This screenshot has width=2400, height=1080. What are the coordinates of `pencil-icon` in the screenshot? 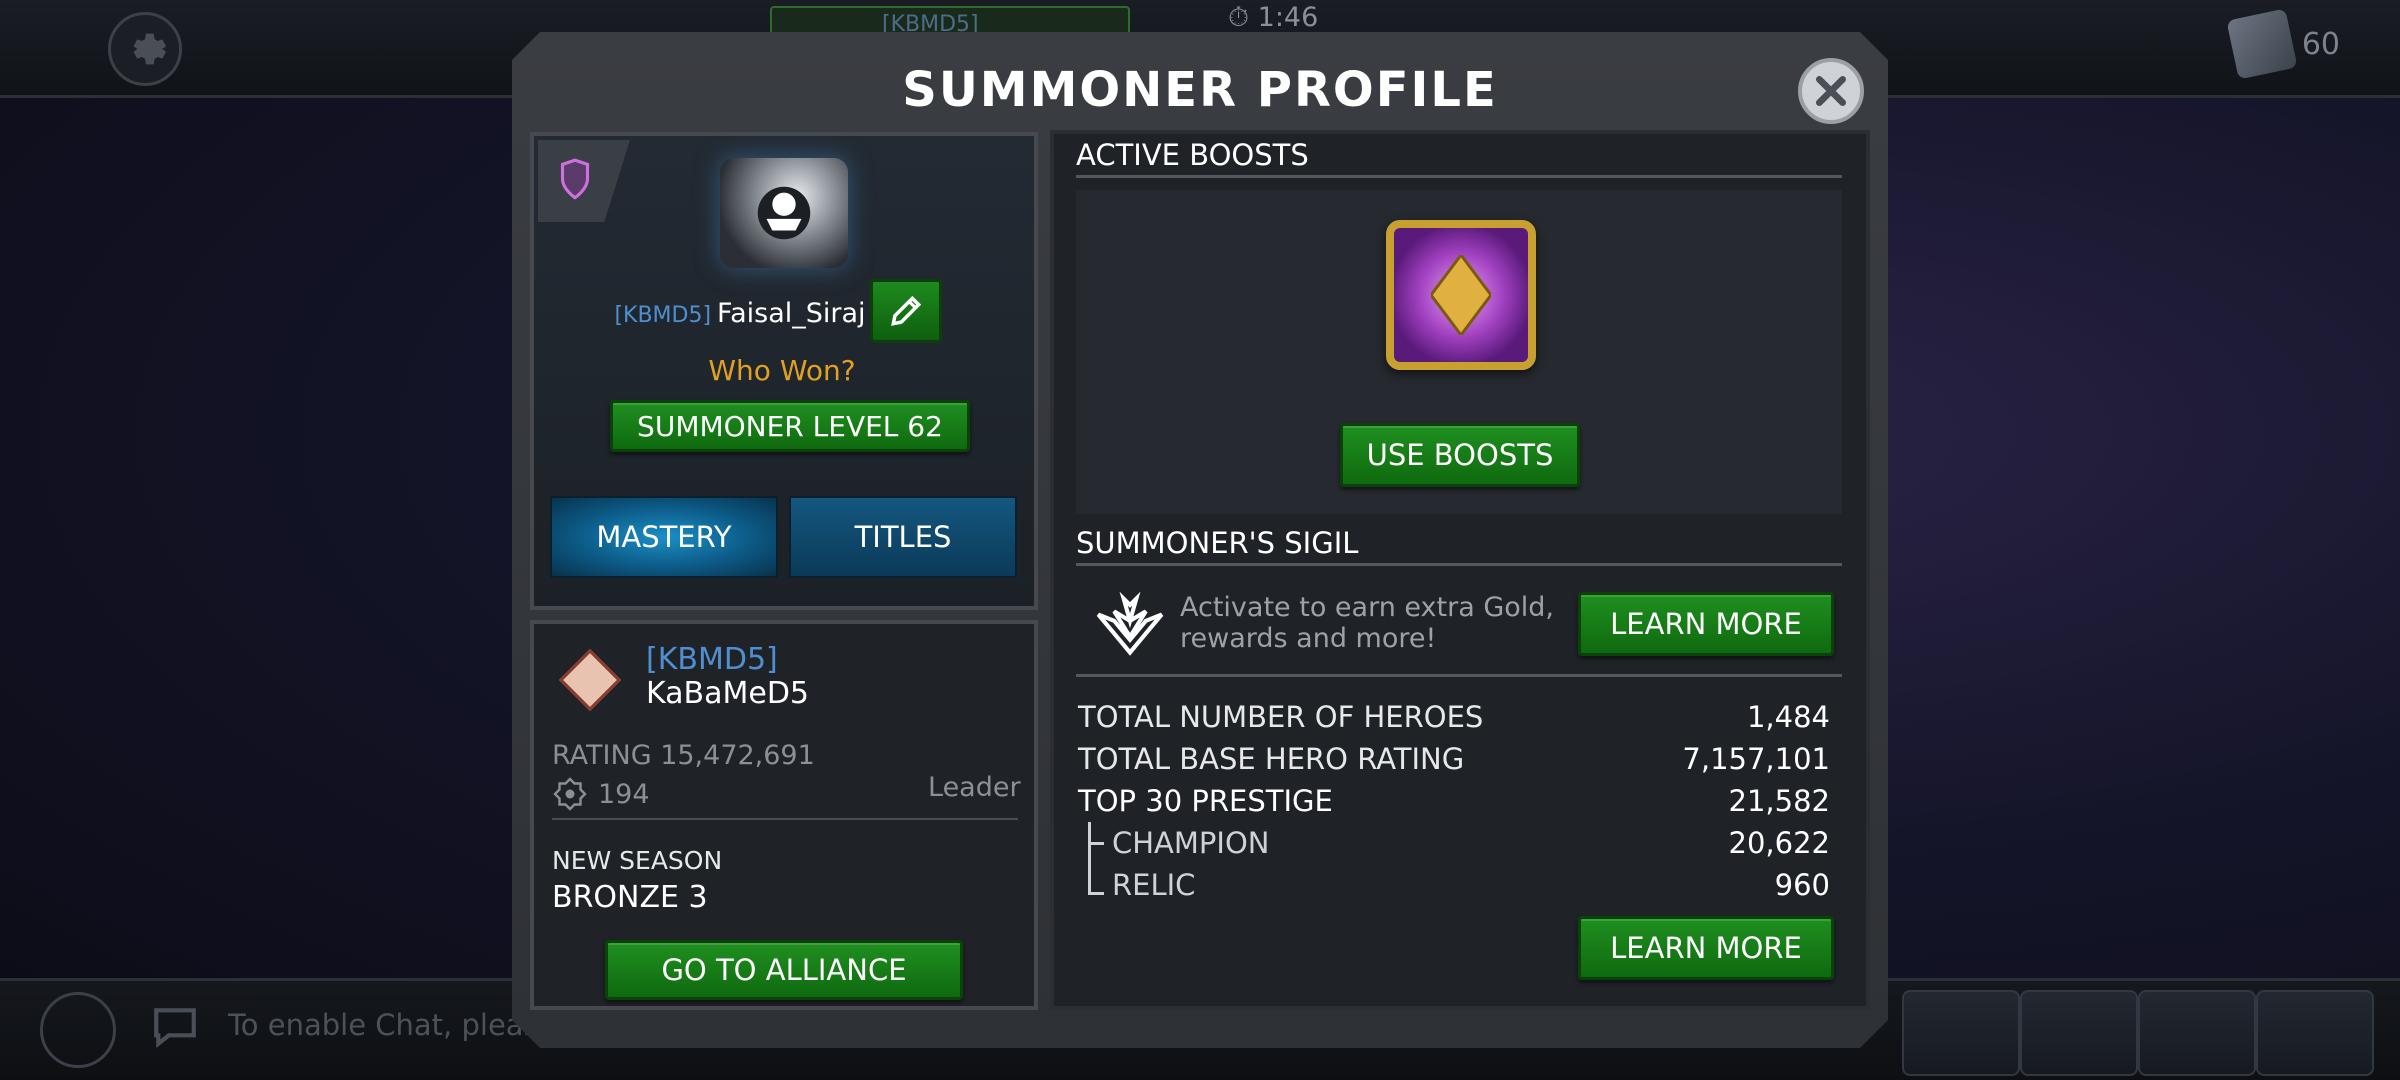 It's located at (906, 310).